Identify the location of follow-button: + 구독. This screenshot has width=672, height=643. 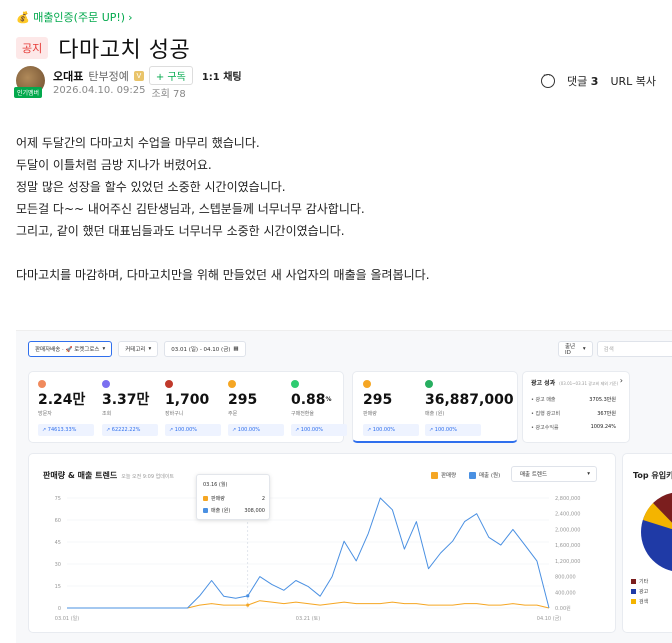
(170, 75).